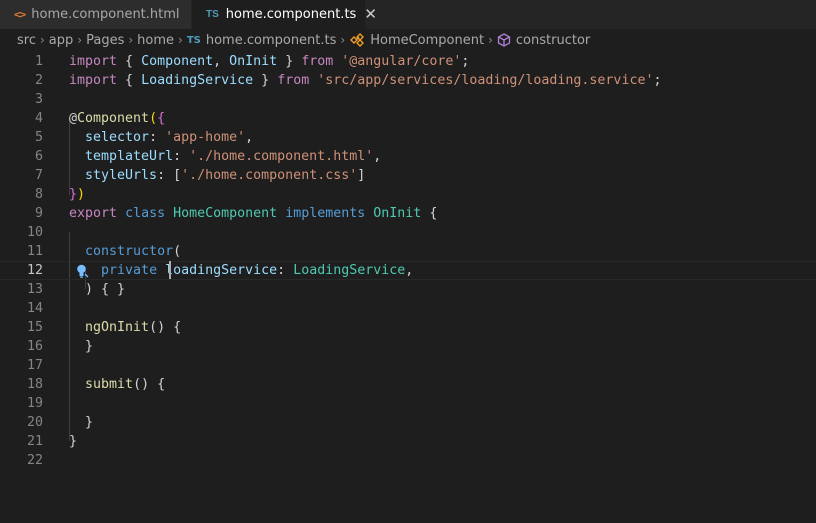  Describe the element at coordinates (177, 61) in the screenshot. I see `code-token: Component` at that location.